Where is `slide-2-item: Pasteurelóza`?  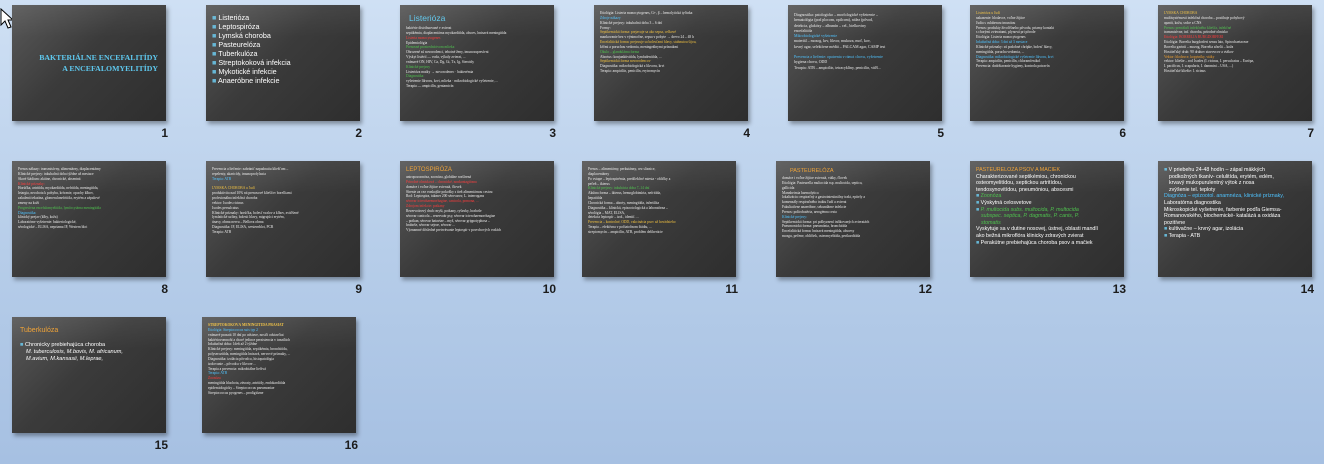
slide-2-item: Pasteurelóza is located at coordinates (251, 44).